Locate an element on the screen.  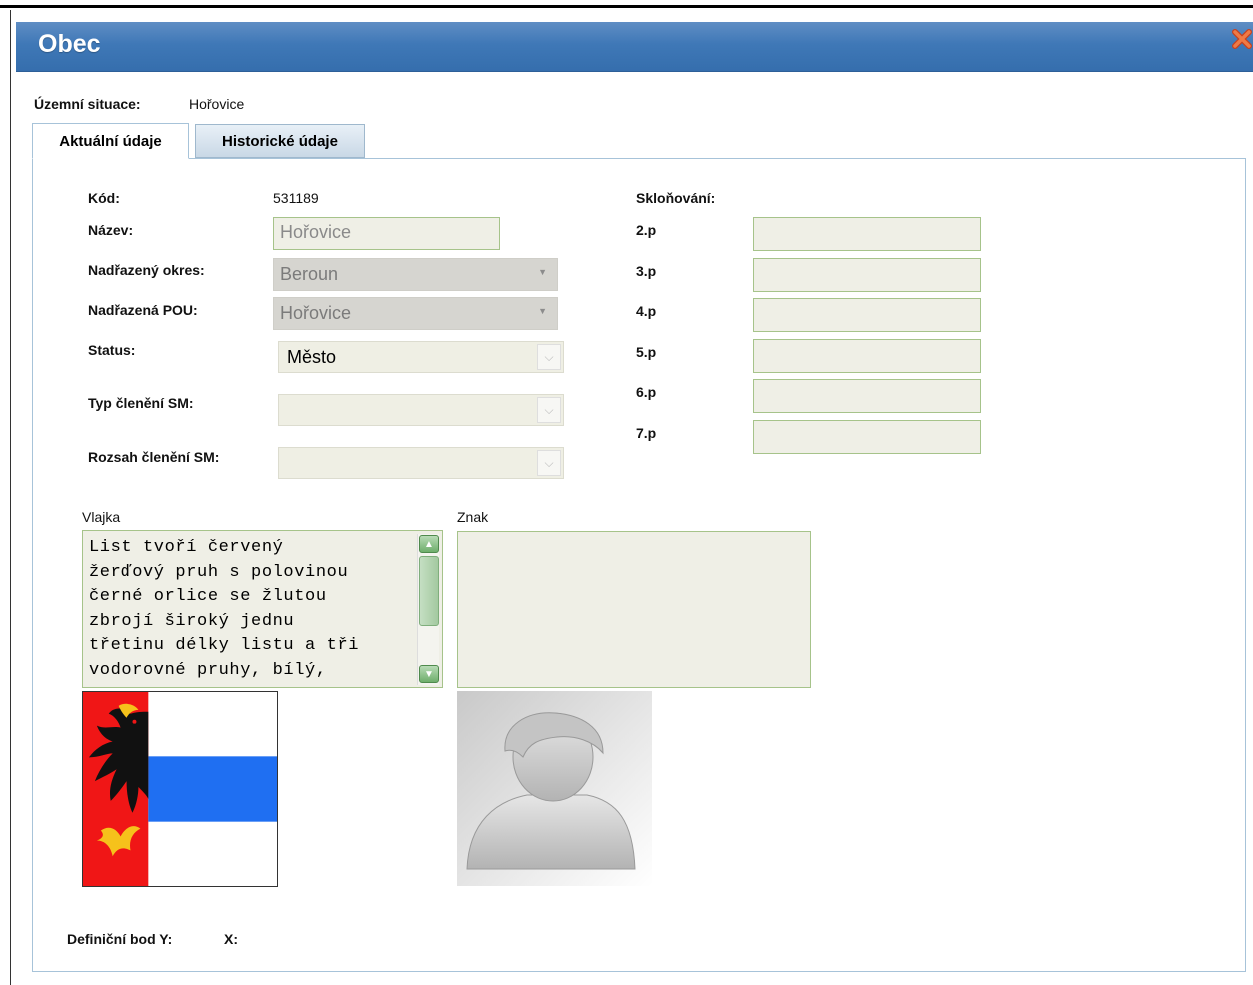
kod-label: Kód: is located at coordinates (104, 198).